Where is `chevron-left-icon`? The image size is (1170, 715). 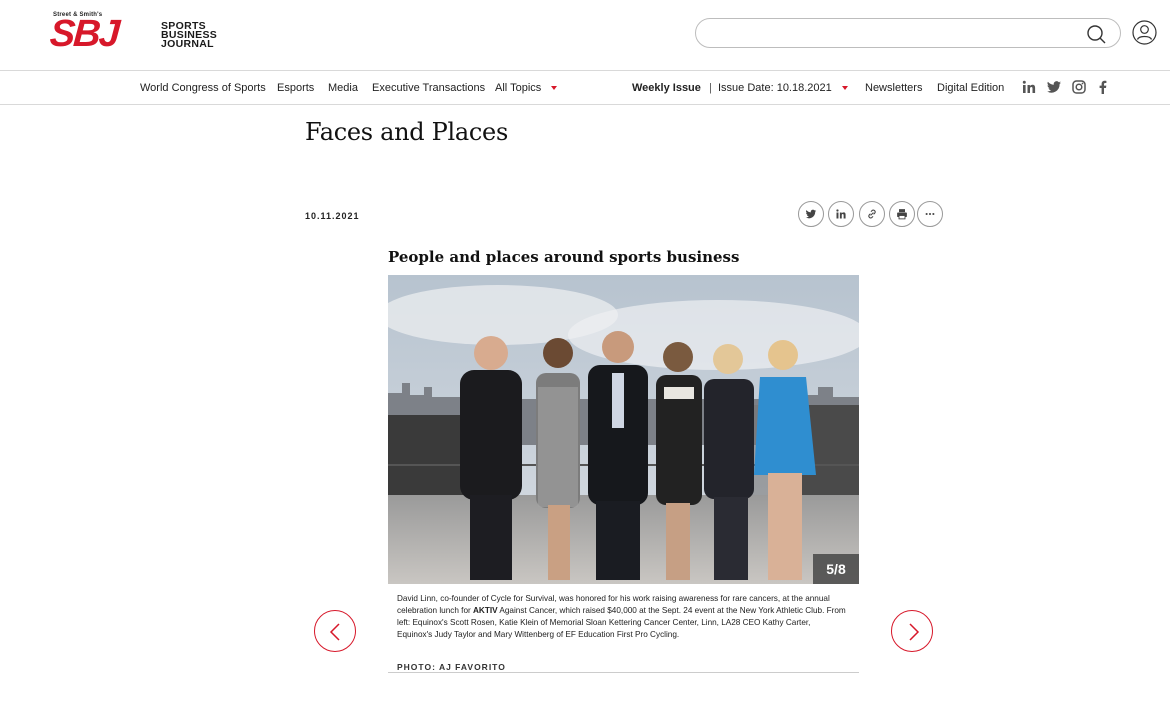 chevron-left-icon is located at coordinates (334, 632).